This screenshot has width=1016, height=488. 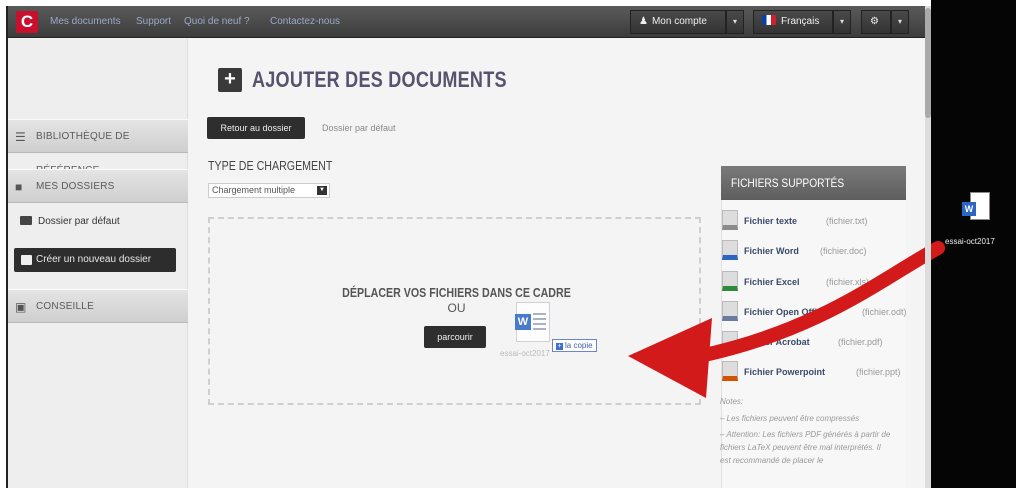 I want to click on upload-type-select: Chargement multiple ▼, so click(x=269, y=190).